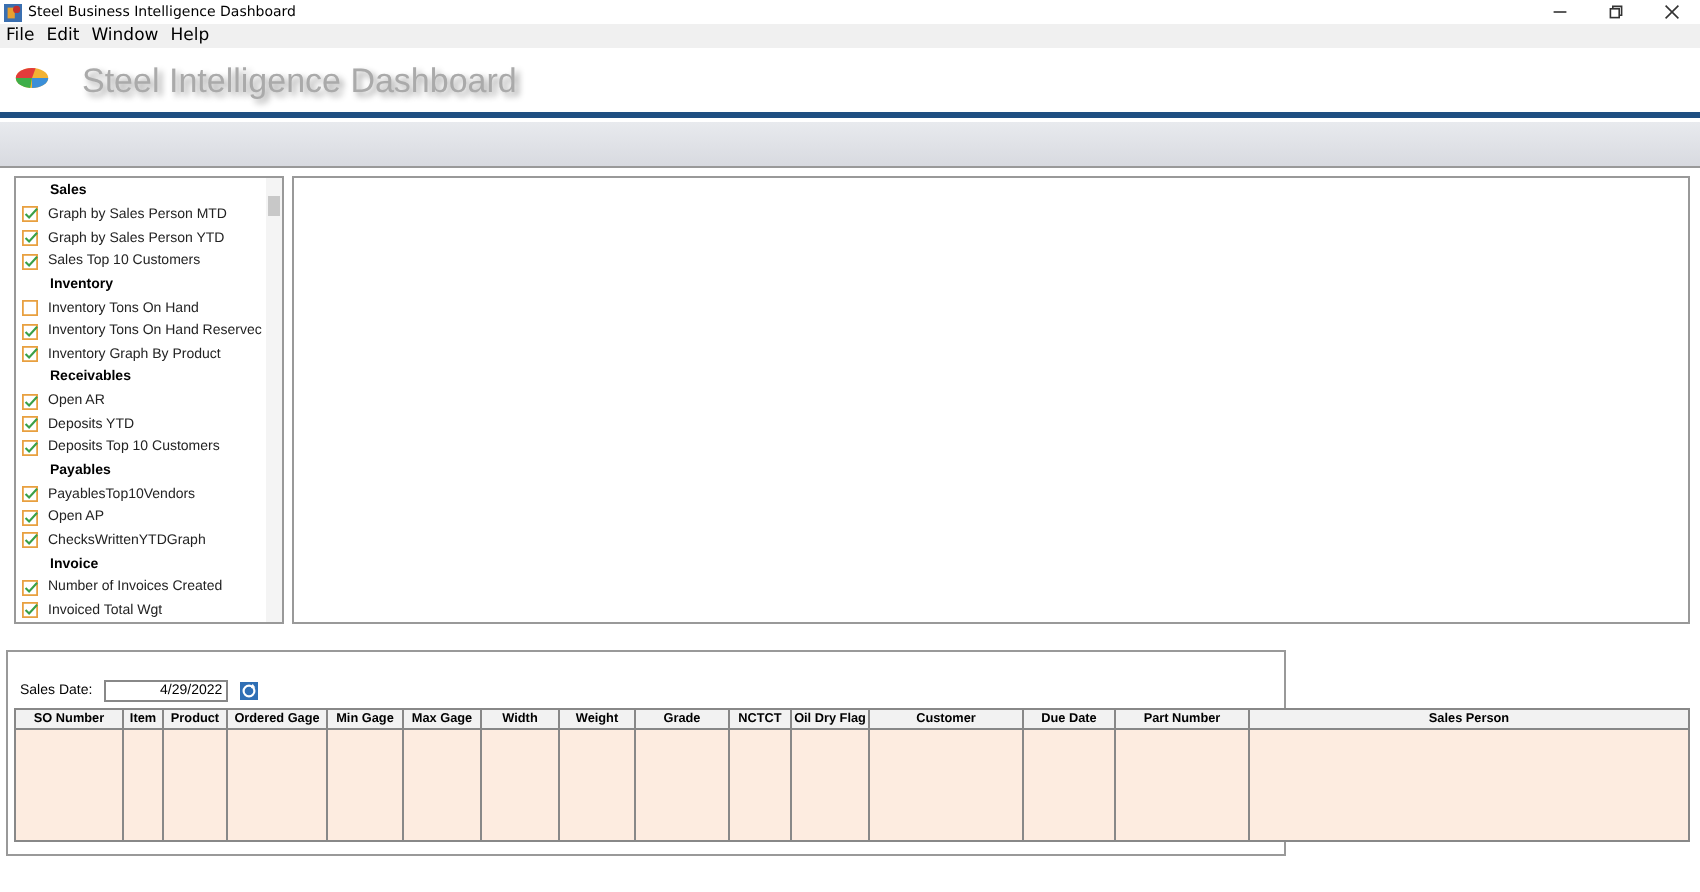 The image size is (1700, 892). What do you see at coordinates (63, 36) in the screenshot?
I see `menu-item: Edit` at bounding box center [63, 36].